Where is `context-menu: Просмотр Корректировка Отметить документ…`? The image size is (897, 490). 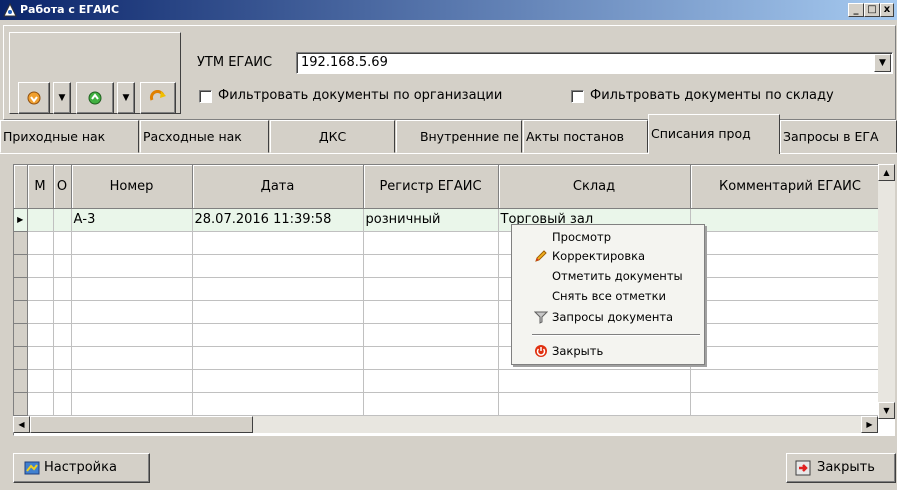
context-menu: Просмотр Корректировка Отметить документ… is located at coordinates (608, 294).